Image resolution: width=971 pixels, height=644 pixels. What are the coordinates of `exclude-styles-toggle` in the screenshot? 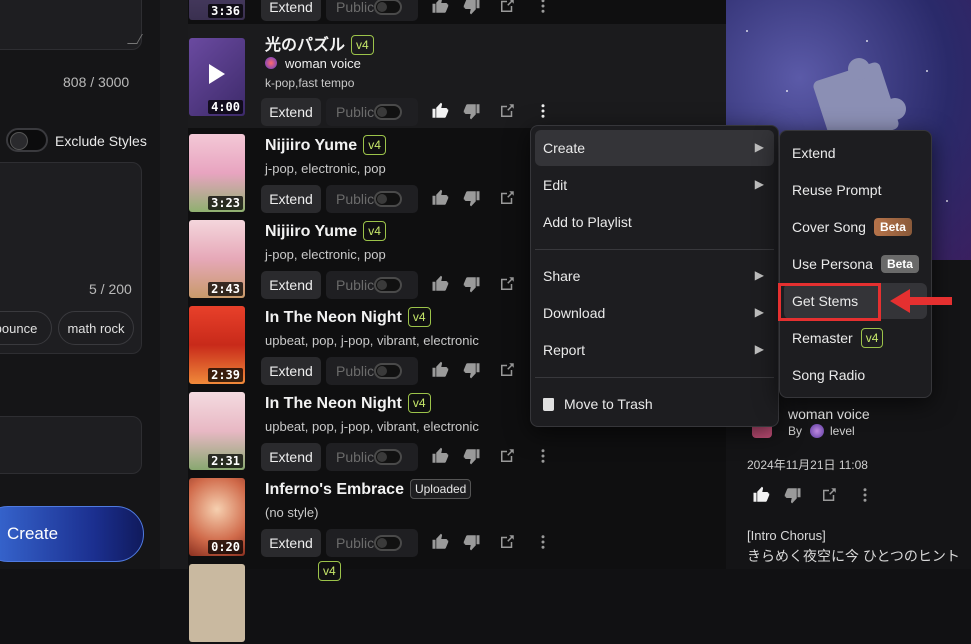 It's located at (27, 140).